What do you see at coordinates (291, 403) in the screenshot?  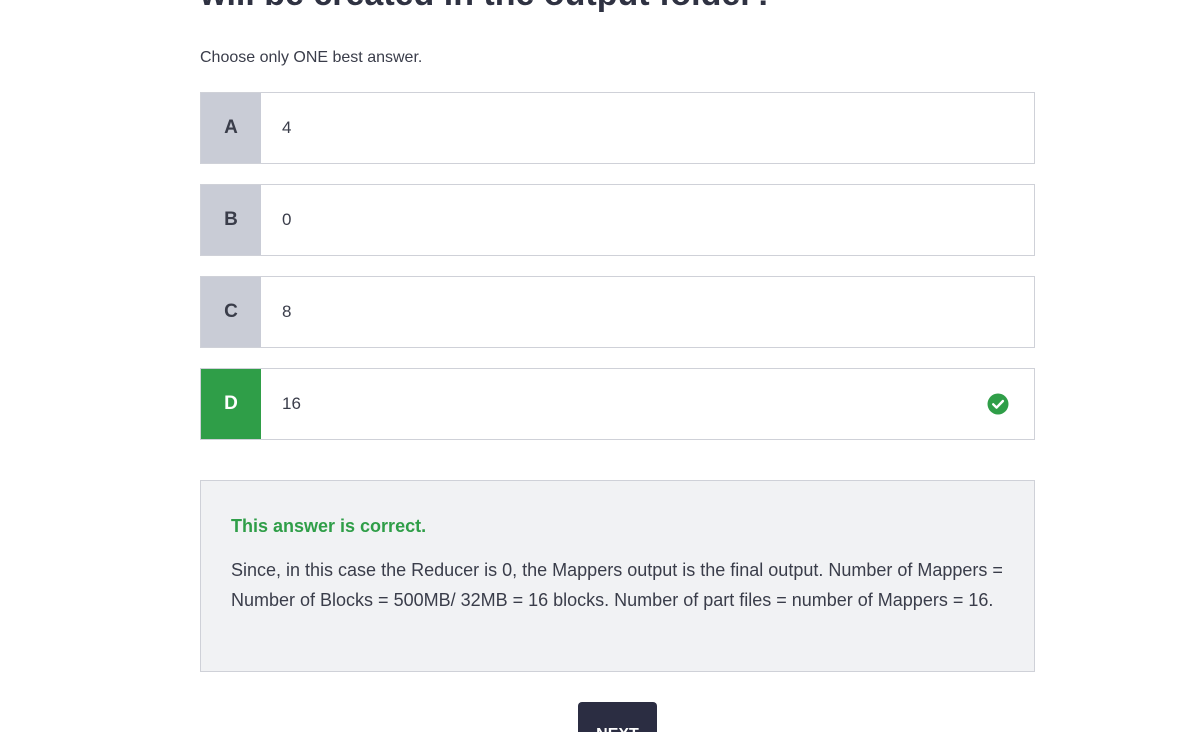 I see `option-text: 16` at bounding box center [291, 403].